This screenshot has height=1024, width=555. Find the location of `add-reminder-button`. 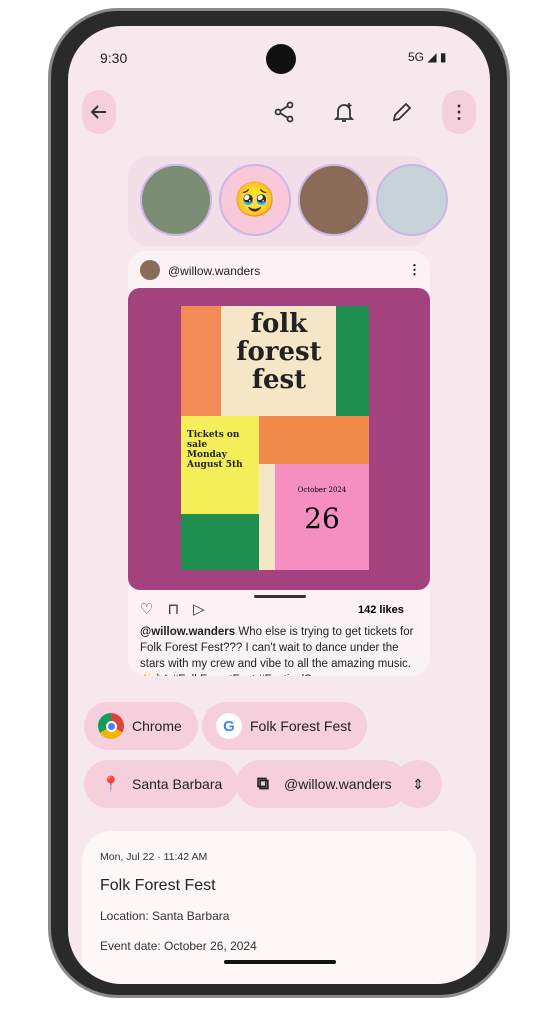

add-reminder-button is located at coordinates (344, 114).